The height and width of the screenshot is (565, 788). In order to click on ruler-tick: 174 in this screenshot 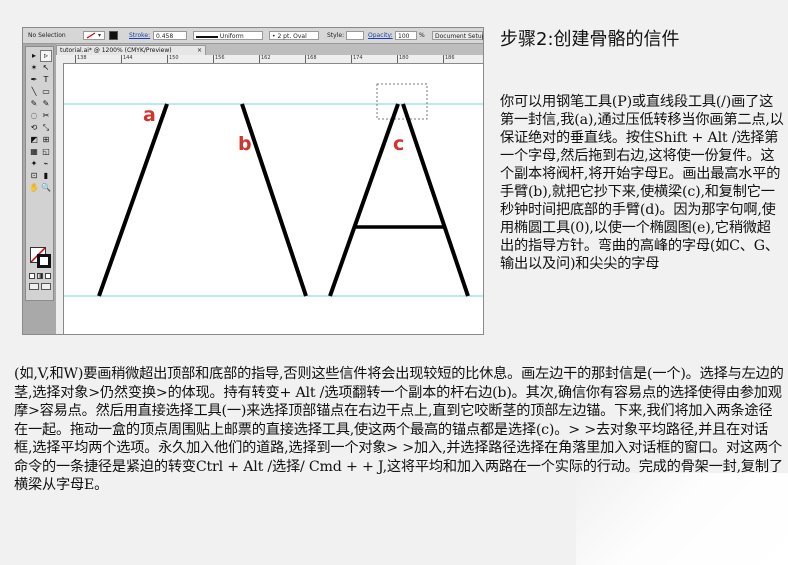, I will do `click(357, 59)`.